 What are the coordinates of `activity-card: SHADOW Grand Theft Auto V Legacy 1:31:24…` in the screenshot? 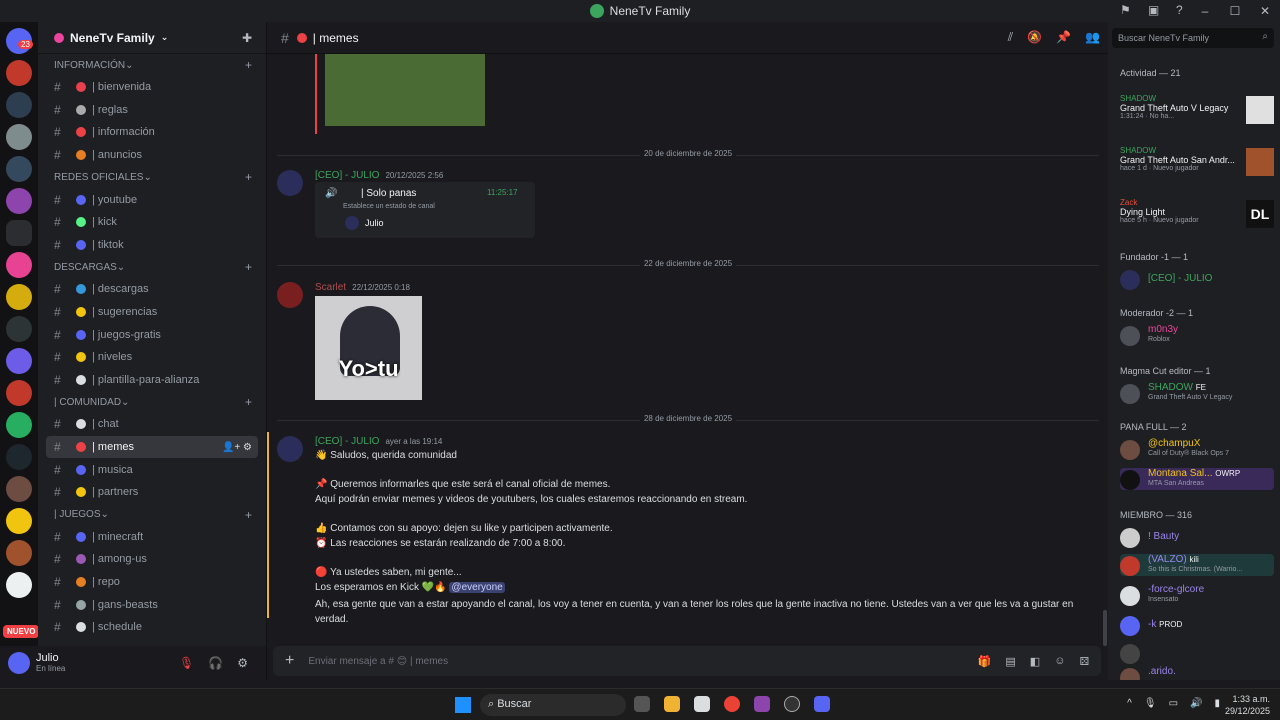 It's located at (1197, 109).